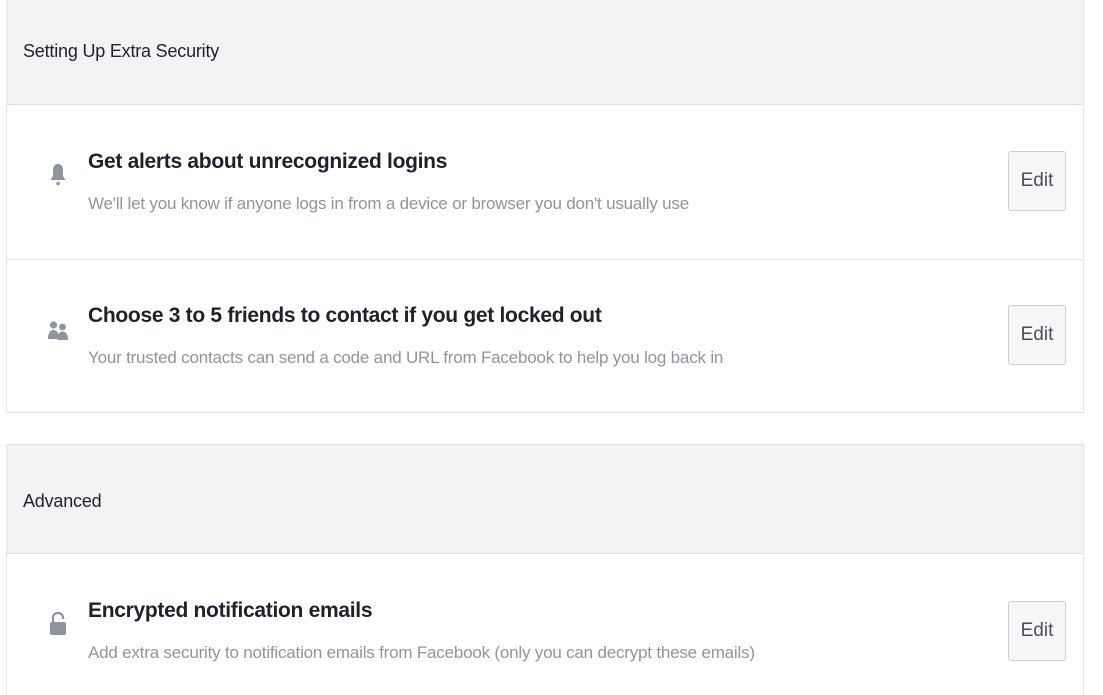 This screenshot has height=695, width=1103. I want to click on extra-security-header: Setting Up Extra Security, so click(545, 52).